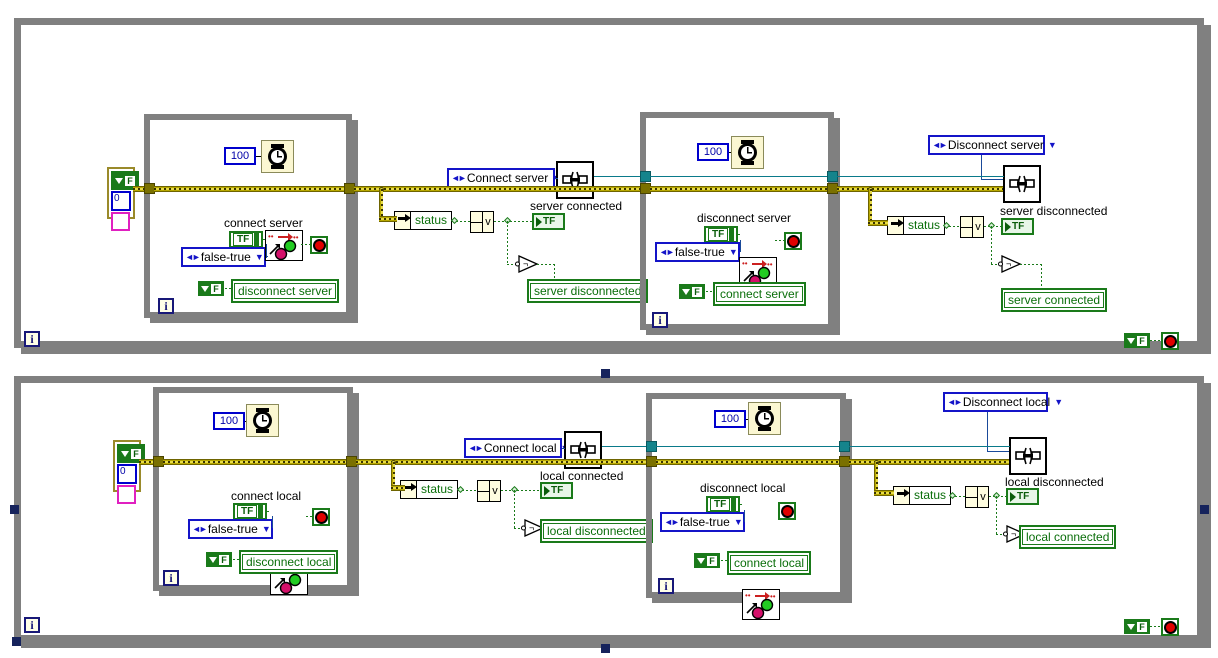 This screenshot has width=1218, height=658. Describe the element at coordinates (692, 291) in the screenshot. I see `bool-false-constant-disconnect-server: F` at that location.